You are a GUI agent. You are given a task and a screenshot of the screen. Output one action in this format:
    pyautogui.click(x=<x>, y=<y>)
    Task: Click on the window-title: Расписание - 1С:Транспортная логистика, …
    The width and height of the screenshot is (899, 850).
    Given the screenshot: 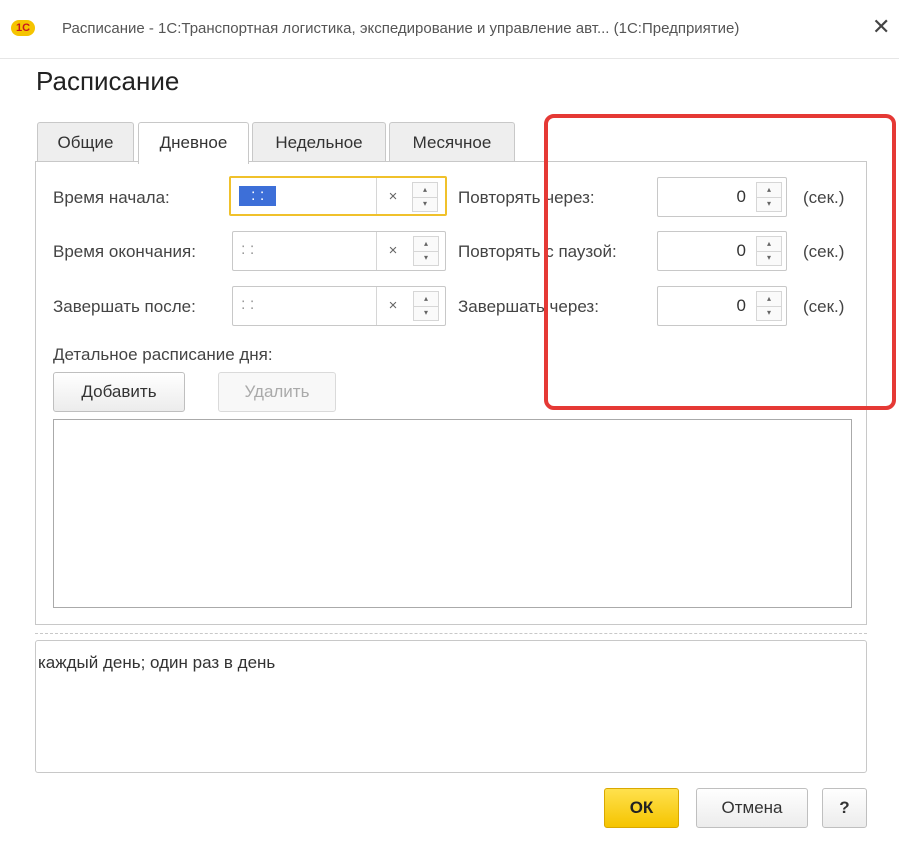 What is the action you would take?
    pyautogui.click(x=401, y=28)
    